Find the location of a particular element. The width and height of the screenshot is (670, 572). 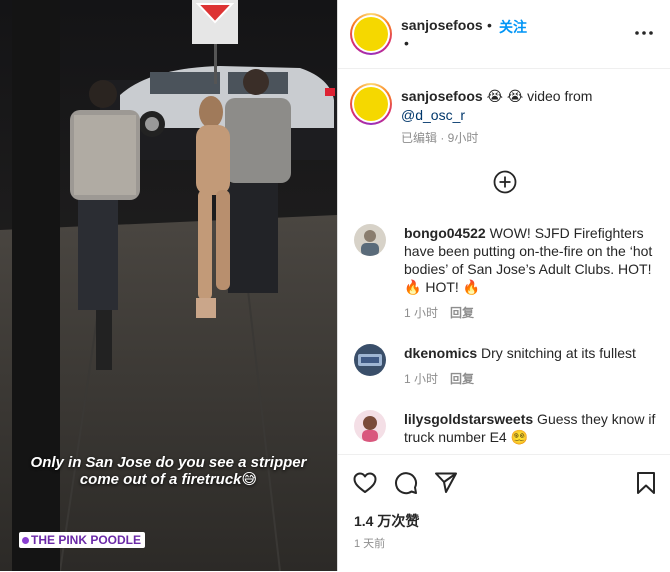

poodle-icon is located at coordinates (25, 540).